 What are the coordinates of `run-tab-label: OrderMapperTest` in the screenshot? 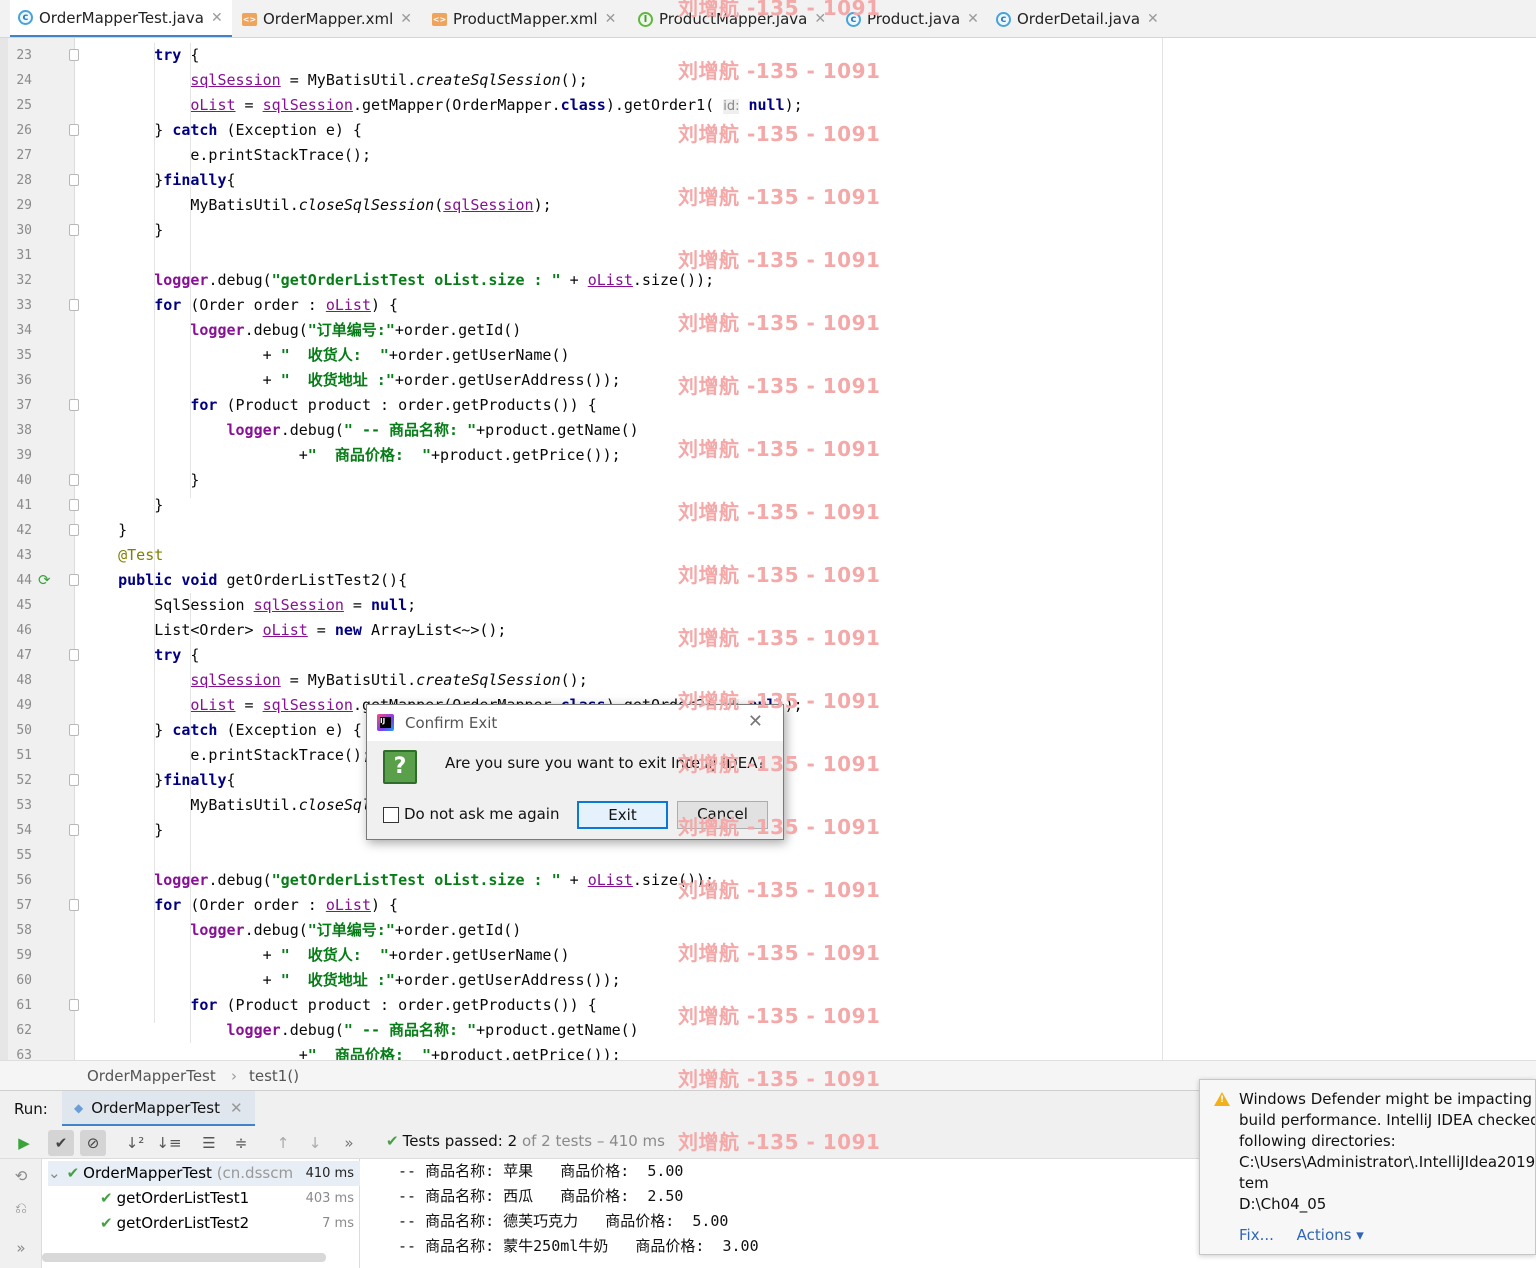 It's located at (155, 1107).